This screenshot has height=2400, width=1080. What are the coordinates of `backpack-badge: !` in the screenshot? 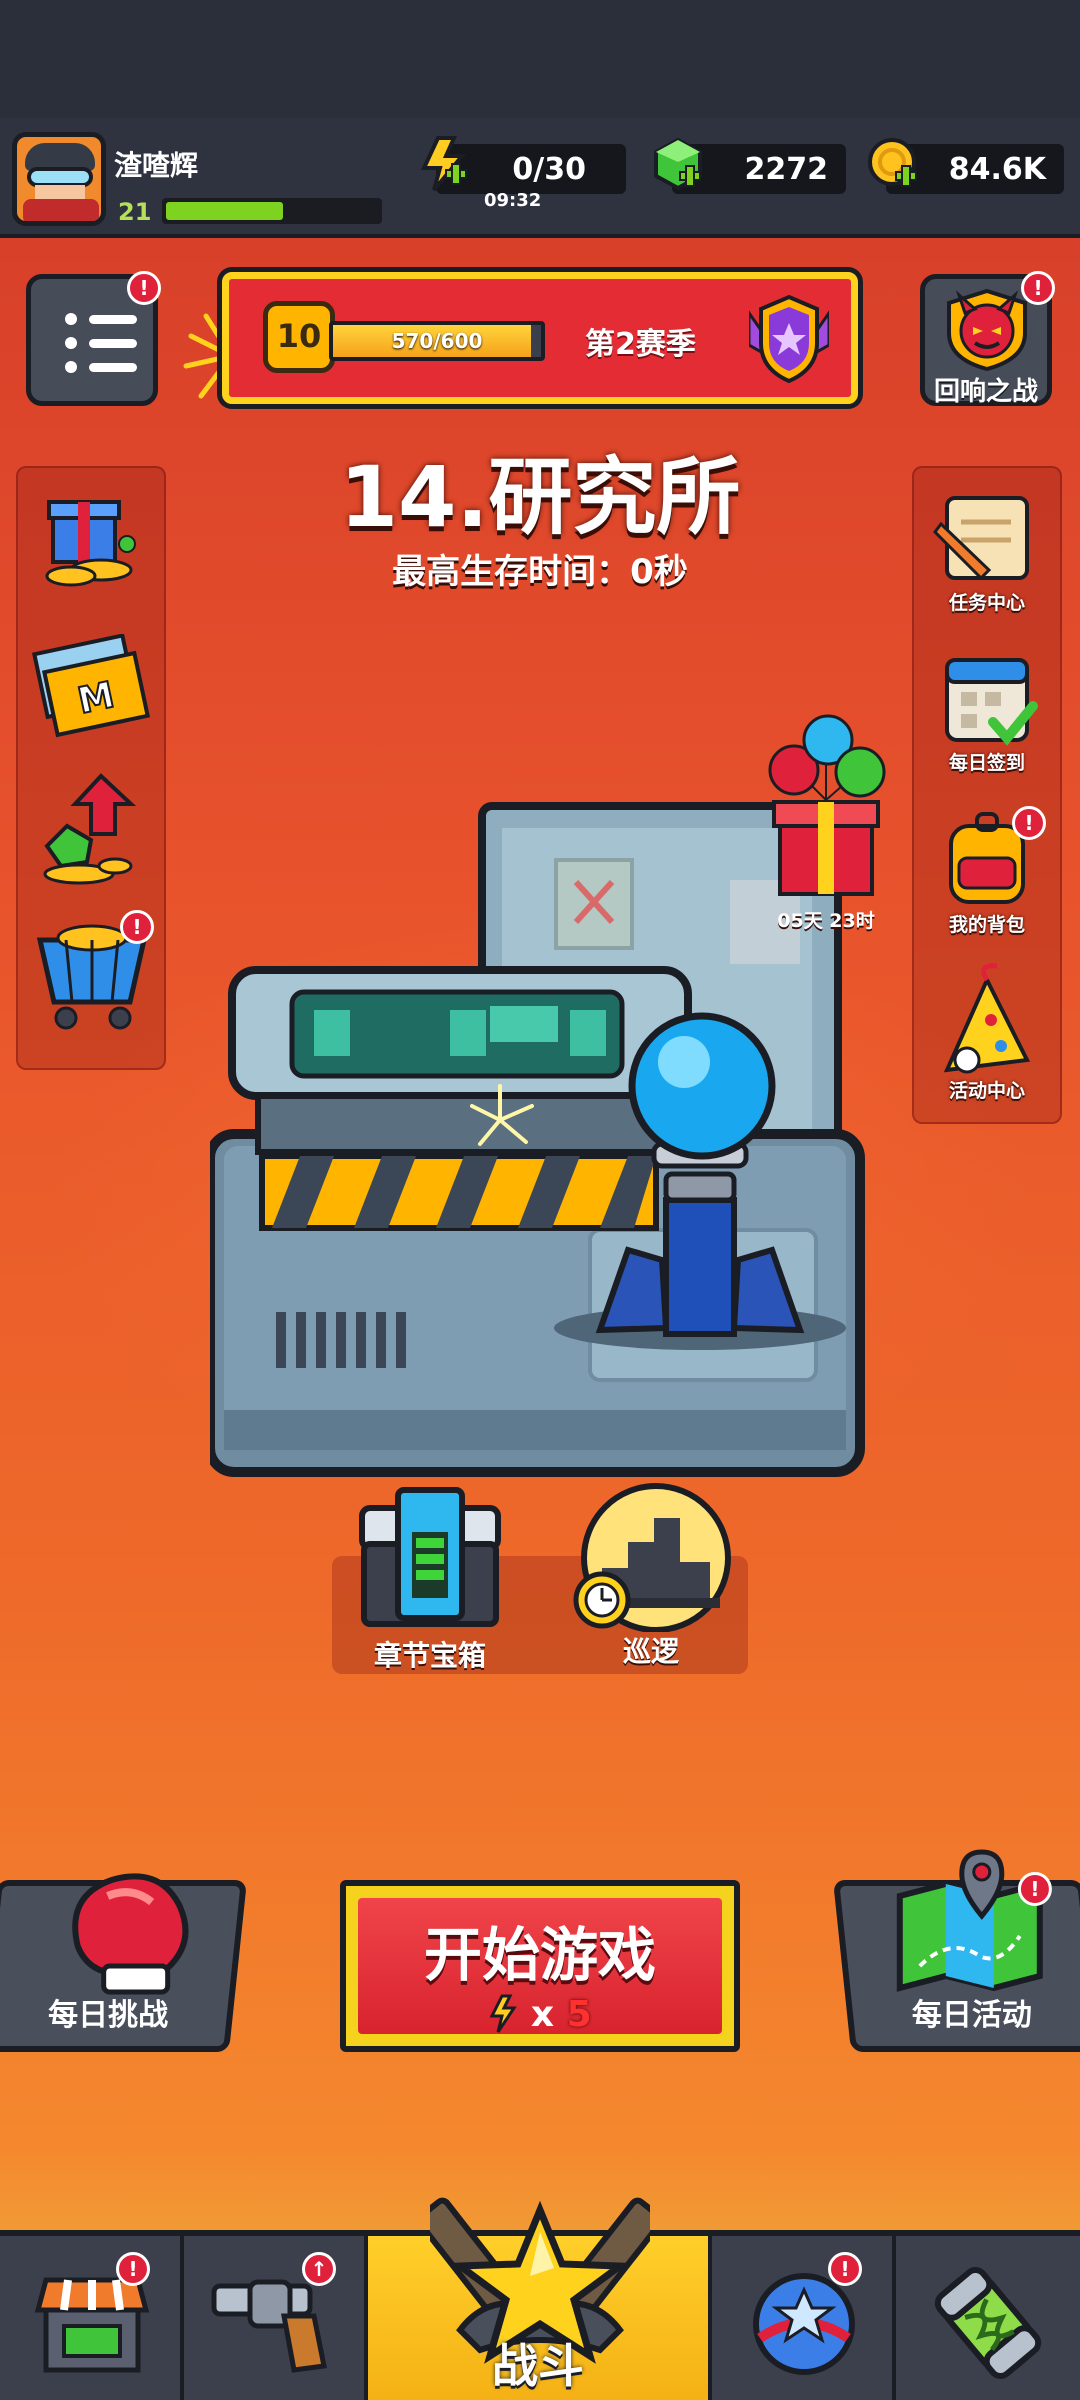 It's located at (1029, 823).